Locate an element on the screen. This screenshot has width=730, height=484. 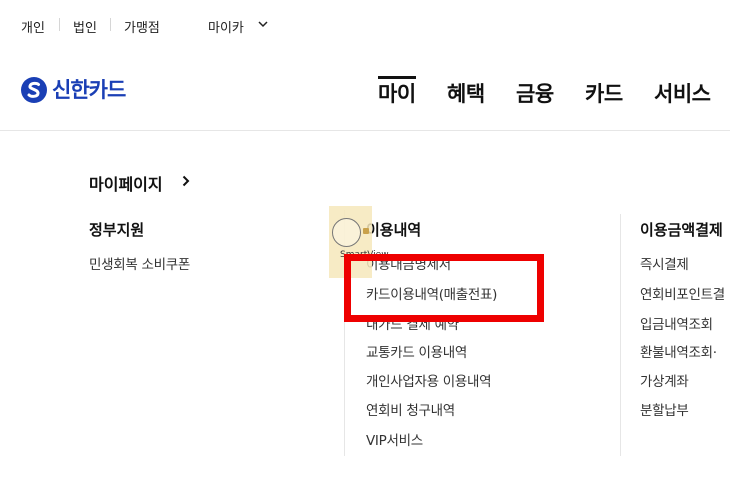
top-link-corporate: 법인 is located at coordinates (85, 26).